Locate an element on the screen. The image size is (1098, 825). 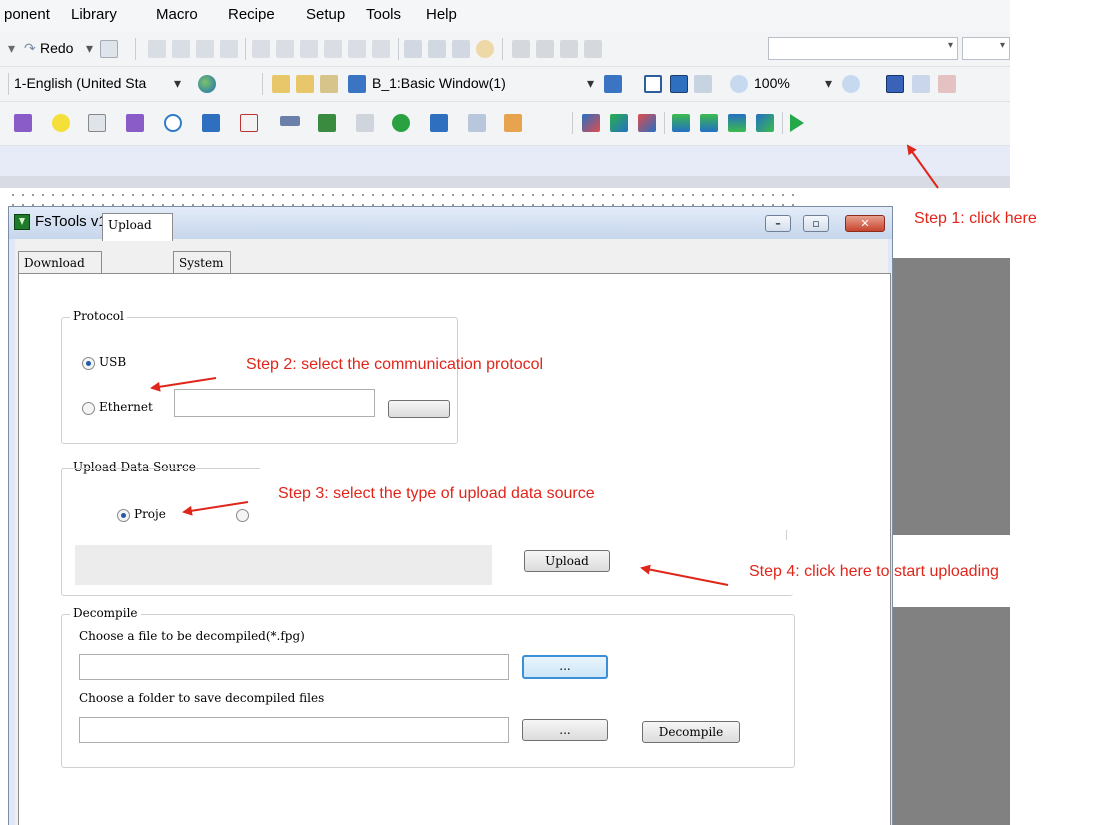
compile-clean-icon is located at coordinates (647, 123).